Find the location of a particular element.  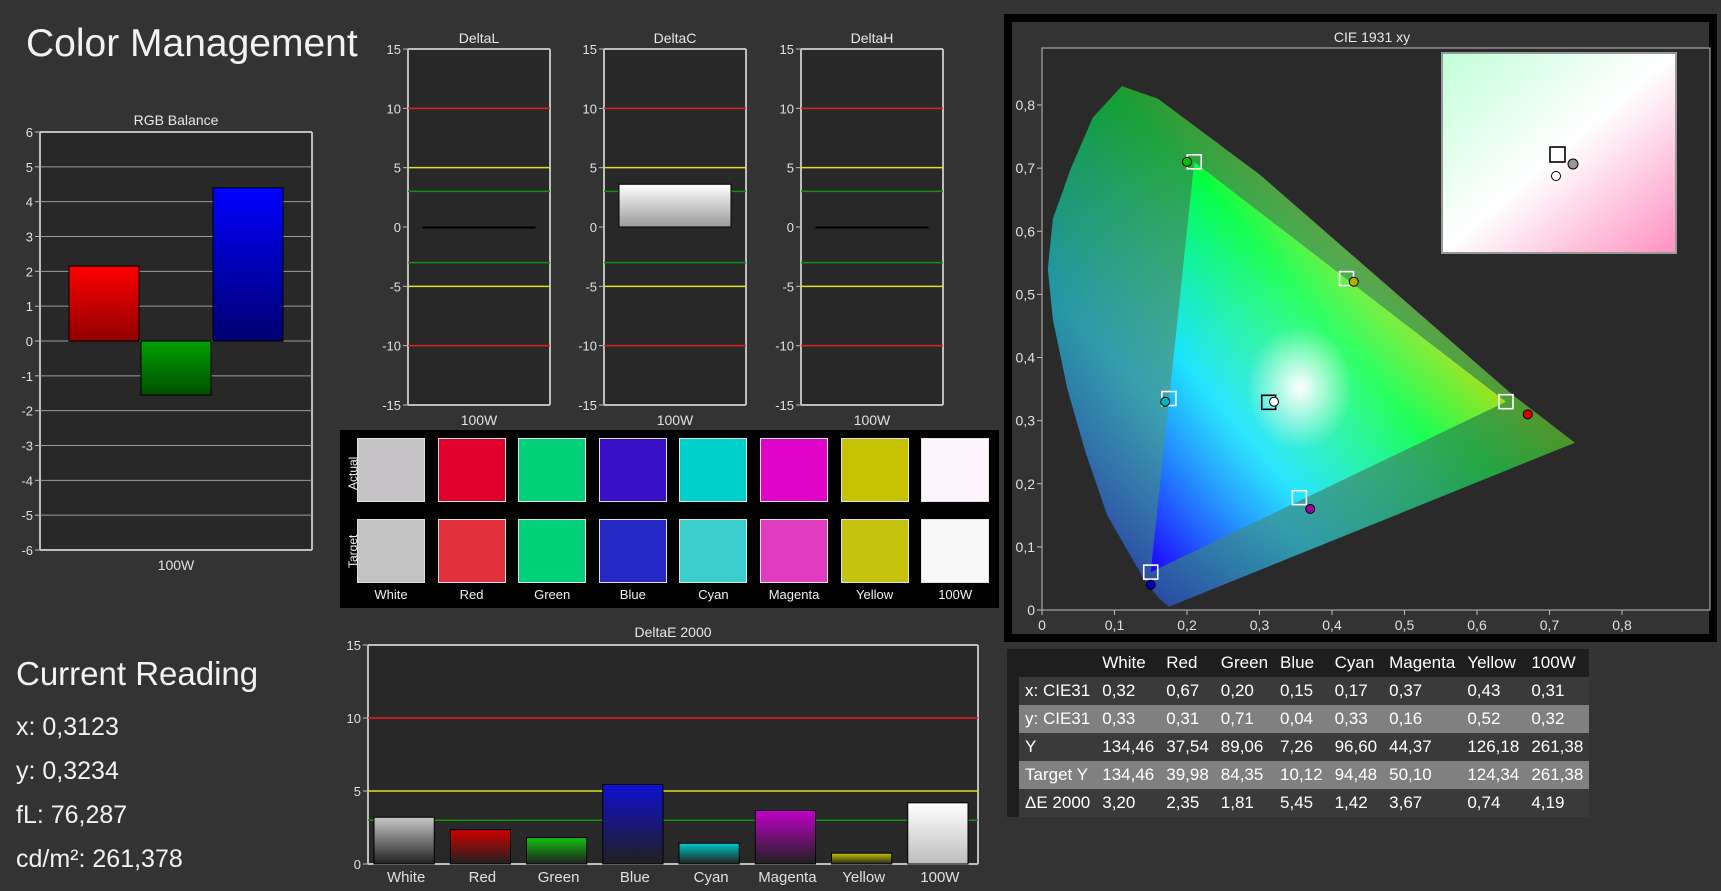

table-header-cell: Green is located at coordinates (1244, 663).